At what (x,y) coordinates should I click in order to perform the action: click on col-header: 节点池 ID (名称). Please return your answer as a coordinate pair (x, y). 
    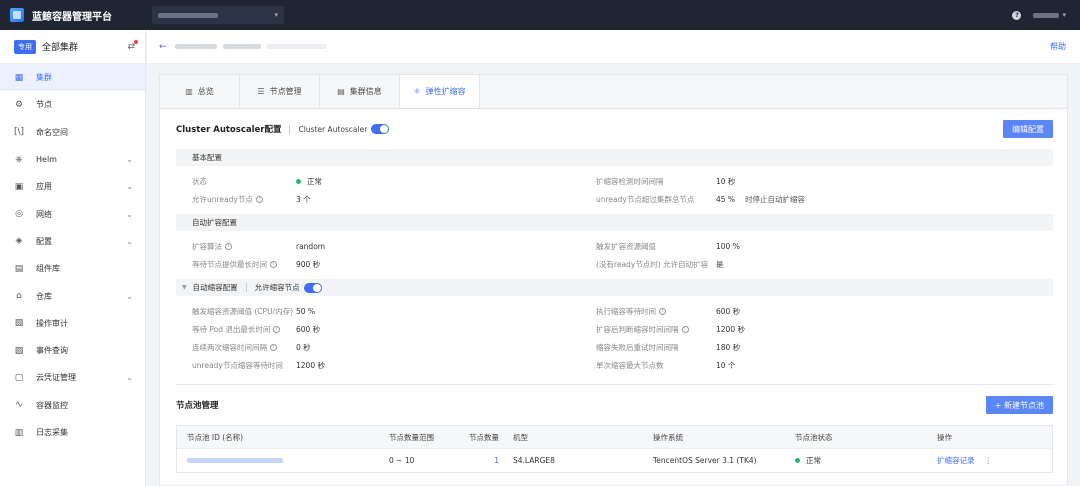
    Looking at the image, I should click on (283, 437).